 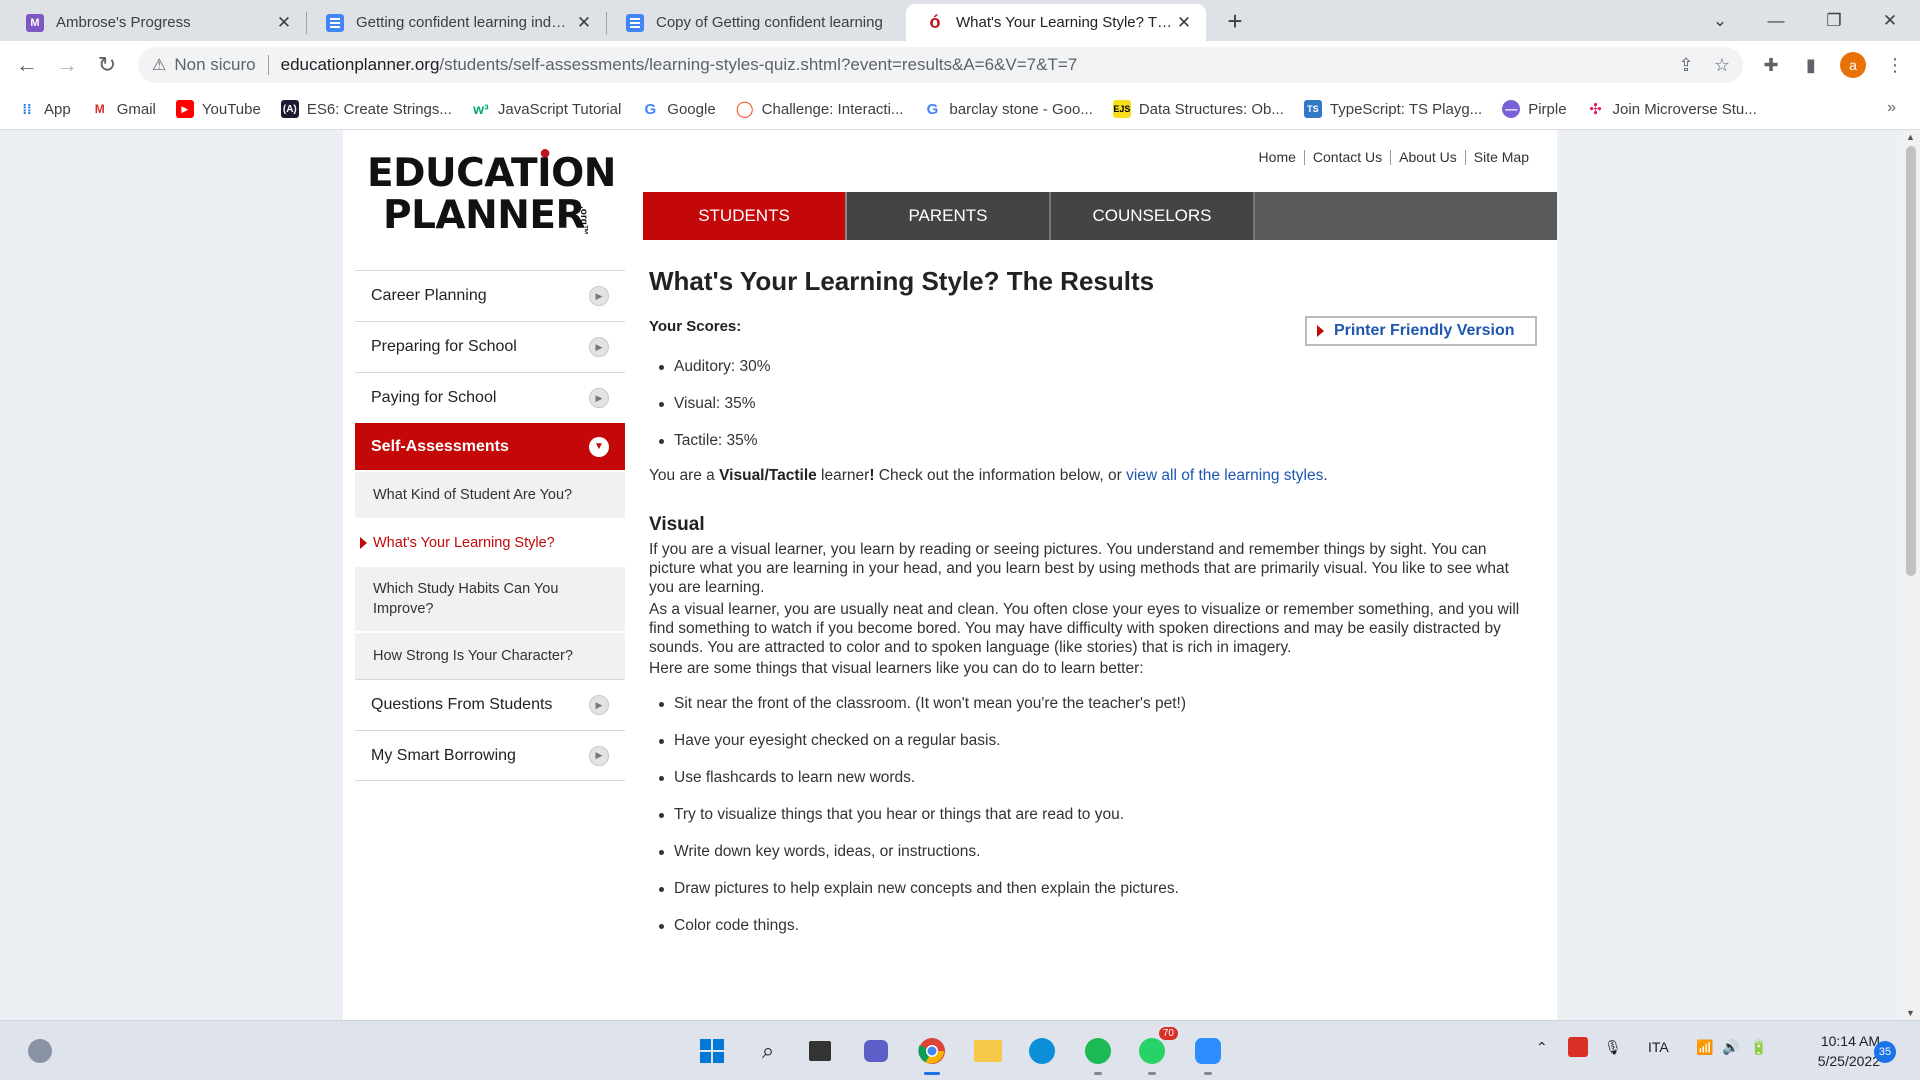 What do you see at coordinates (583, 220) in the screenshot?
I see `logo-suffix: .org™` at bounding box center [583, 220].